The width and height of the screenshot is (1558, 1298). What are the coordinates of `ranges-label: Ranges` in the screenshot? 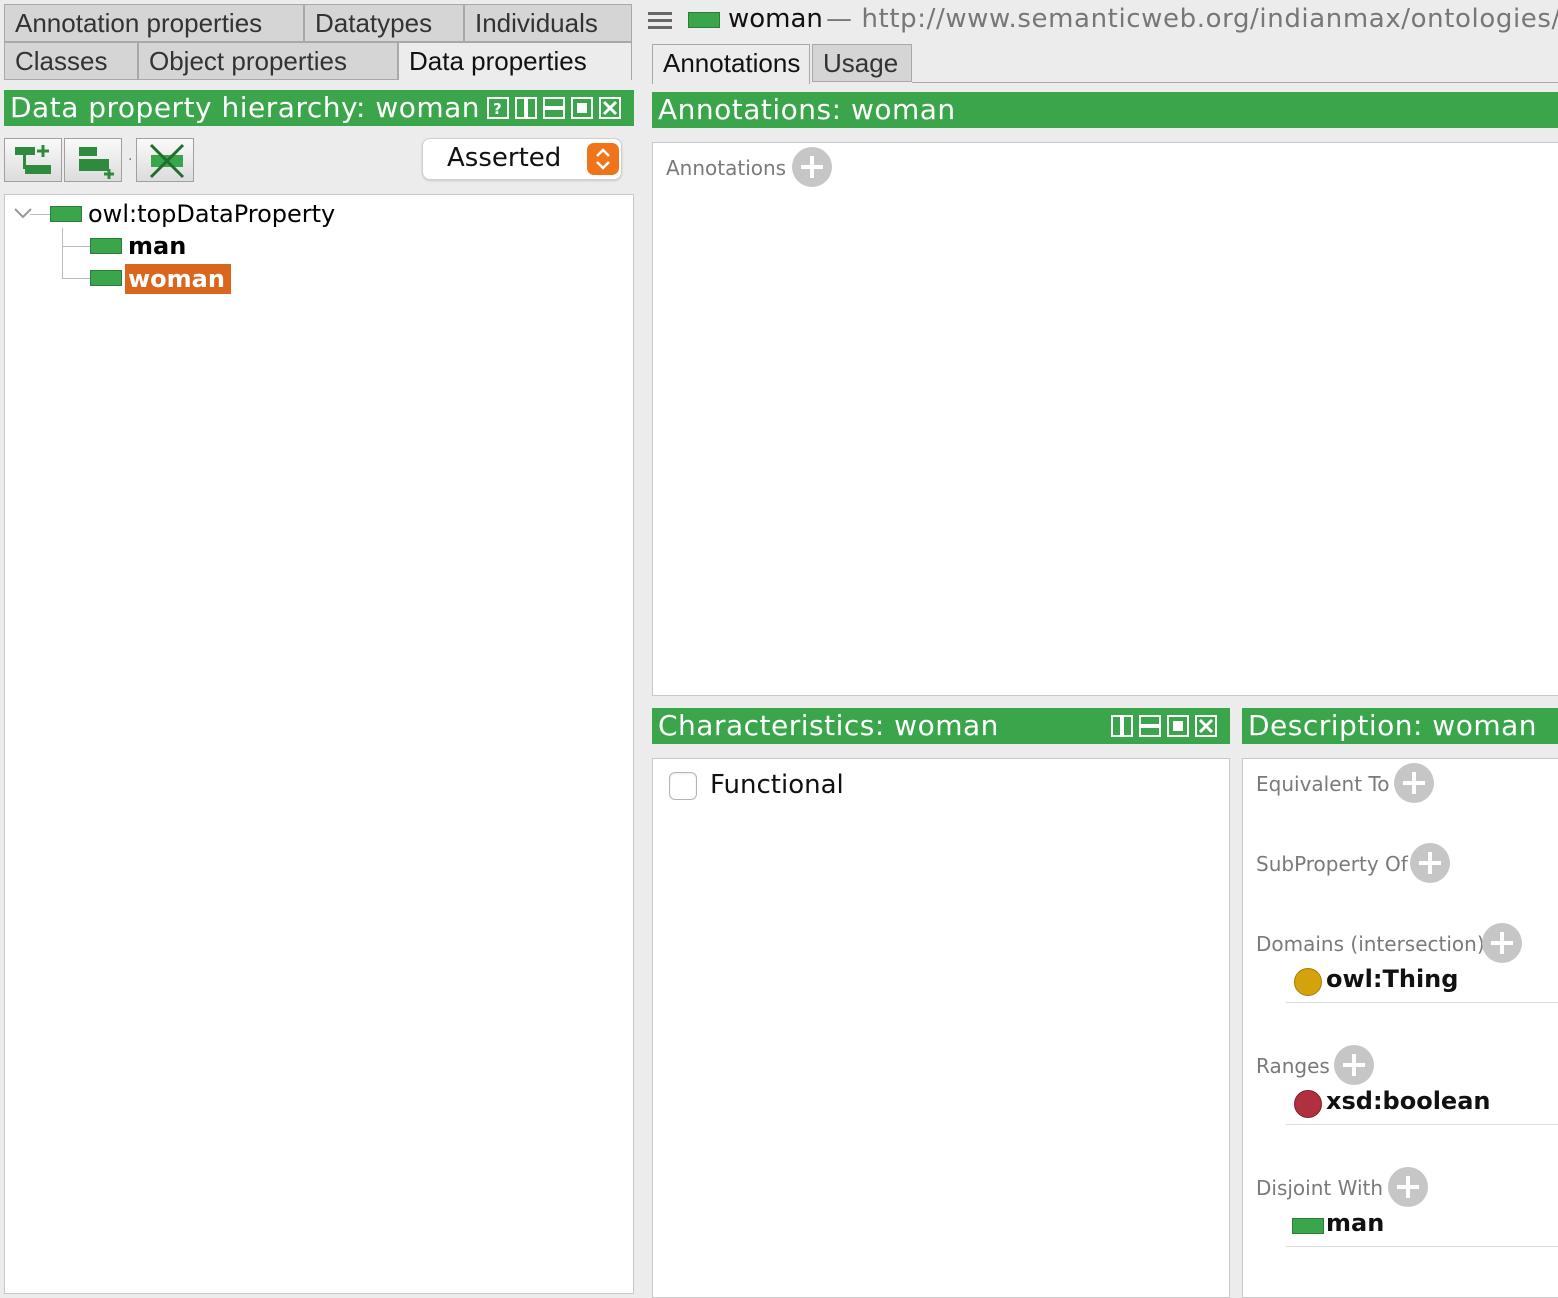 It's located at (1293, 1066).